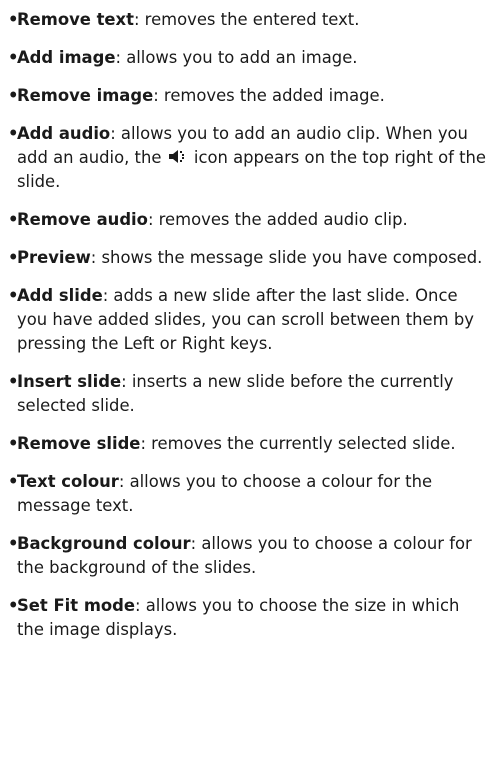  I want to click on item-term: Insert slide, so click(69, 381).